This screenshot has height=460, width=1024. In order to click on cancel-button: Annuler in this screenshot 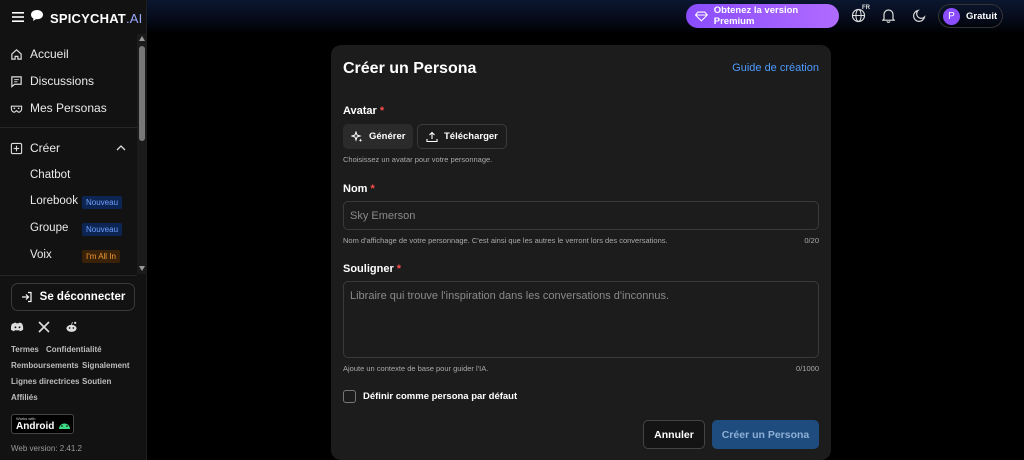, I will do `click(674, 434)`.